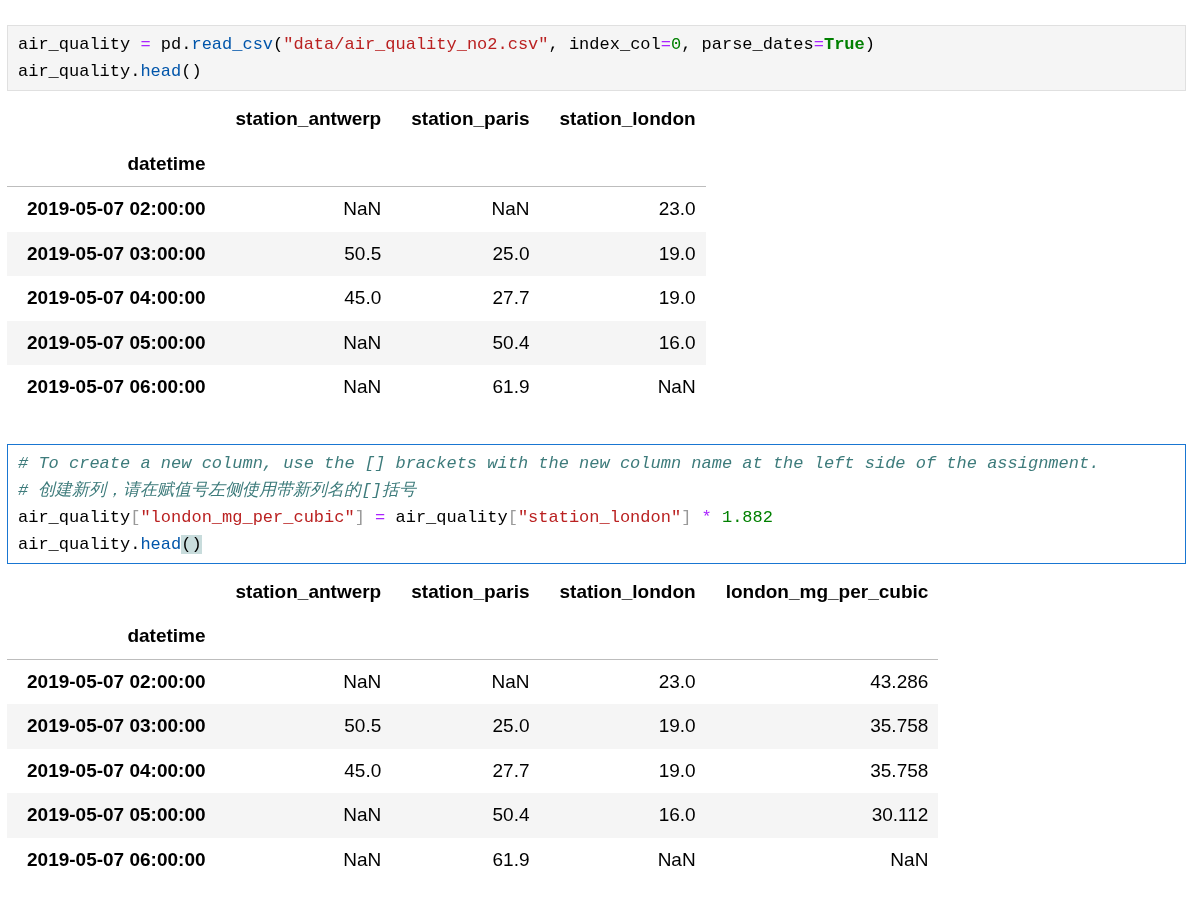  Describe the element at coordinates (559, 463) in the screenshot. I see `code-line: # To create a new column, use the [] brackets with the new column name at the left side of the assignment.` at that location.